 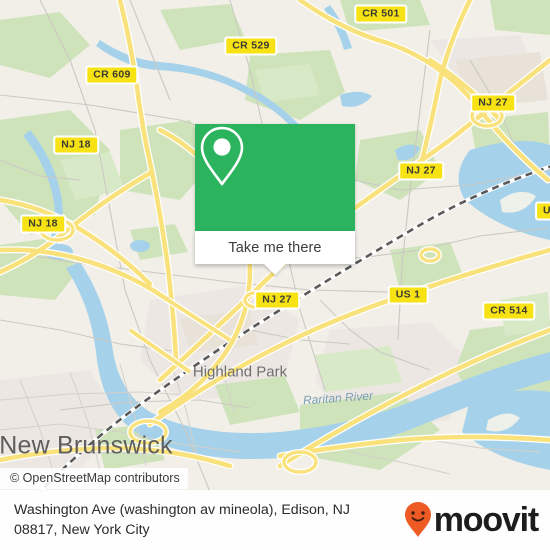 I want to click on moovit-pin-icon, so click(x=417, y=519).